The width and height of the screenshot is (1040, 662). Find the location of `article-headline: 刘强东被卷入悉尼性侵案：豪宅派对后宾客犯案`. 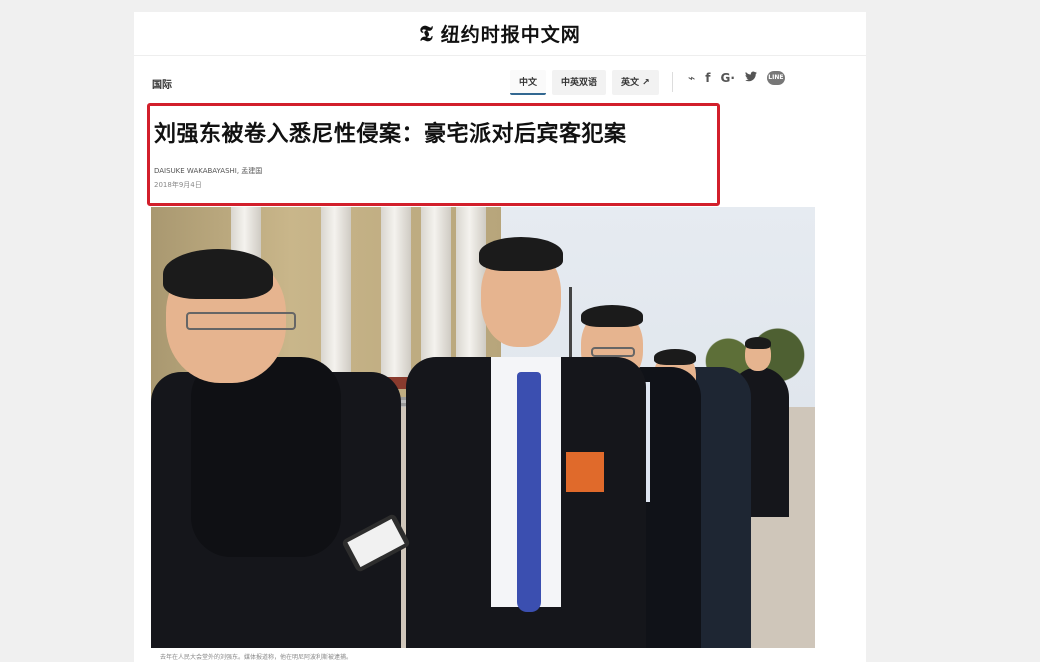

article-headline: 刘强东被卷入悉尼性侵案：豪宅派对后宾客犯案 is located at coordinates (390, 134).